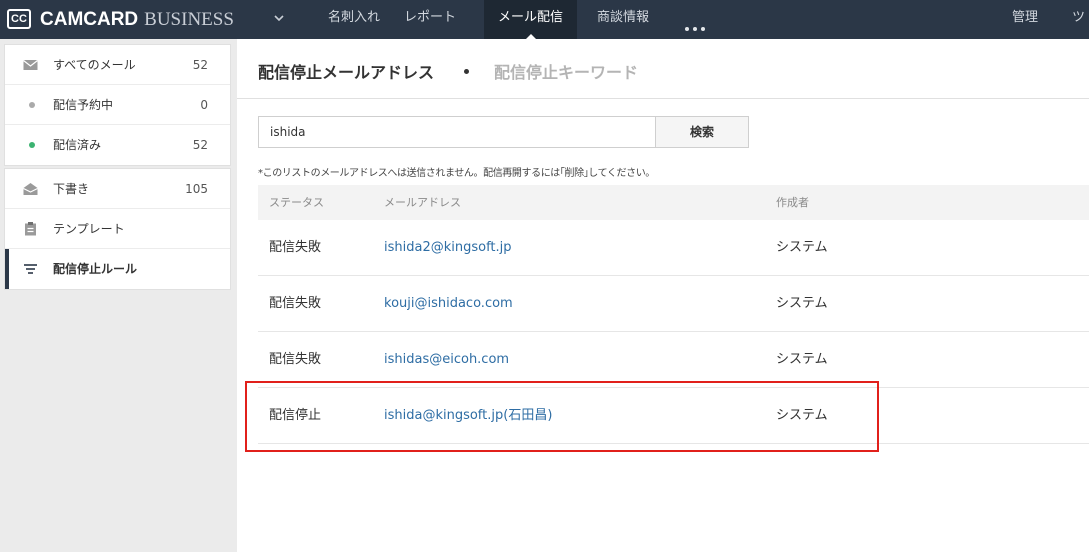 This screenshot has height=552, width=1089. Describe the element at coordinates (697, 25) in the screenshot. I see `more-icon` at that location.